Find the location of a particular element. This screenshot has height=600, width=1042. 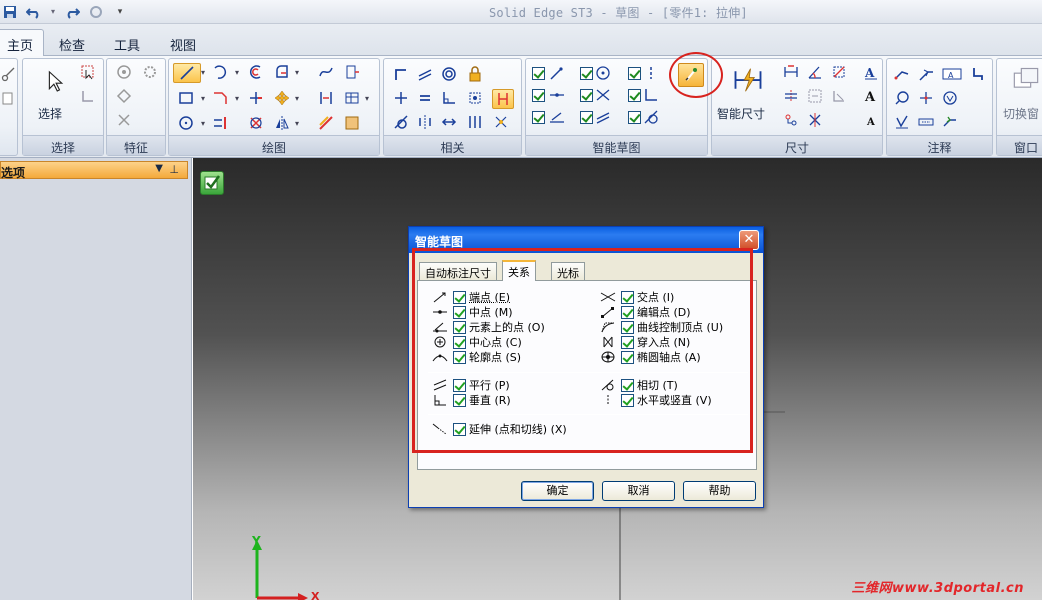

feature-gear-icon is located at coordinates (150, 72).